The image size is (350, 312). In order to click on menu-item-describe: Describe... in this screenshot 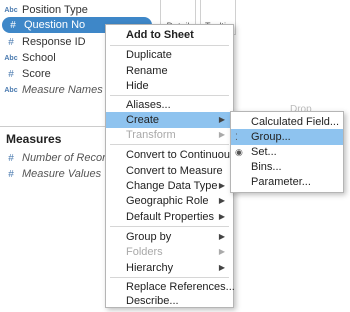, I will do `click(169, 301)`.